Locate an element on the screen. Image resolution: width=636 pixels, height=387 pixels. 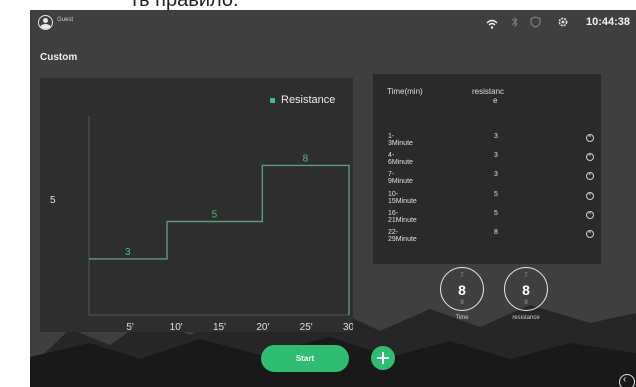
caption-strip: ть правило. is located at coordinates (318, 5).